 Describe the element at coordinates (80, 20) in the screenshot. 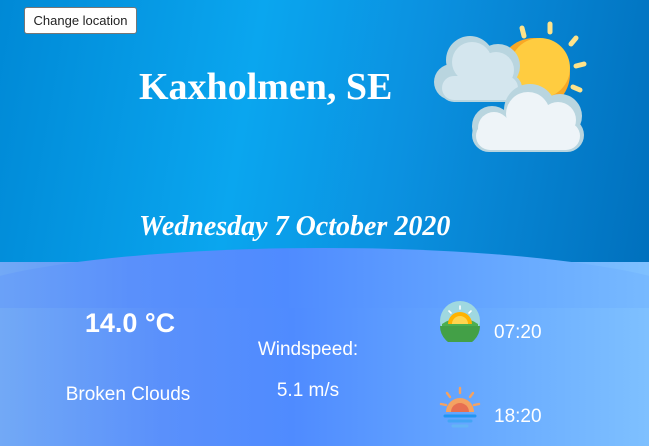

I see `change-location-button: Change location` at that location.